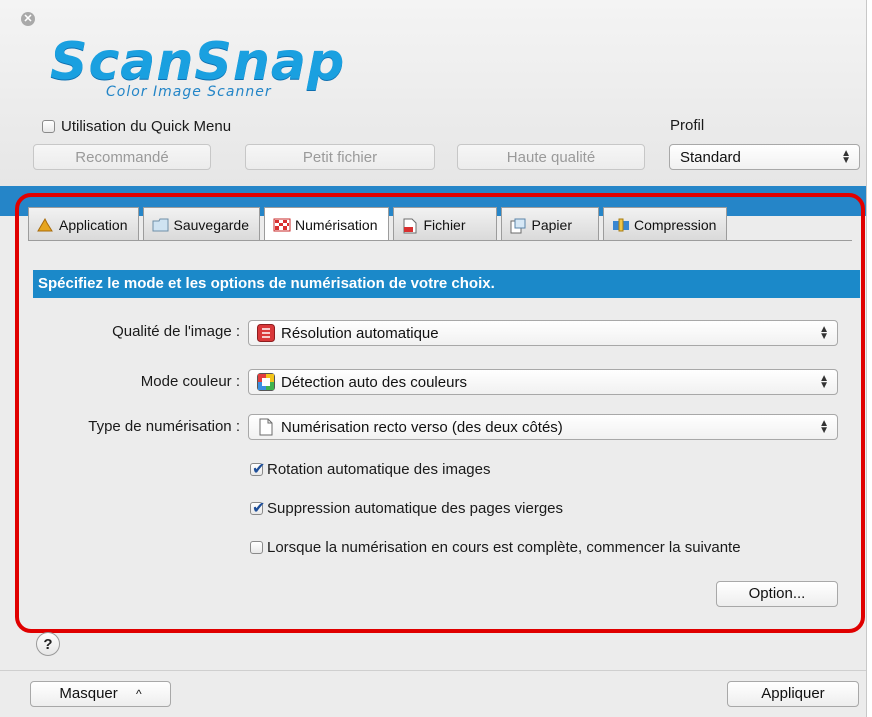 The height and width of the screenshot is (717, 872). I want to click on quick-menu-checkbox, so click(48, 126).